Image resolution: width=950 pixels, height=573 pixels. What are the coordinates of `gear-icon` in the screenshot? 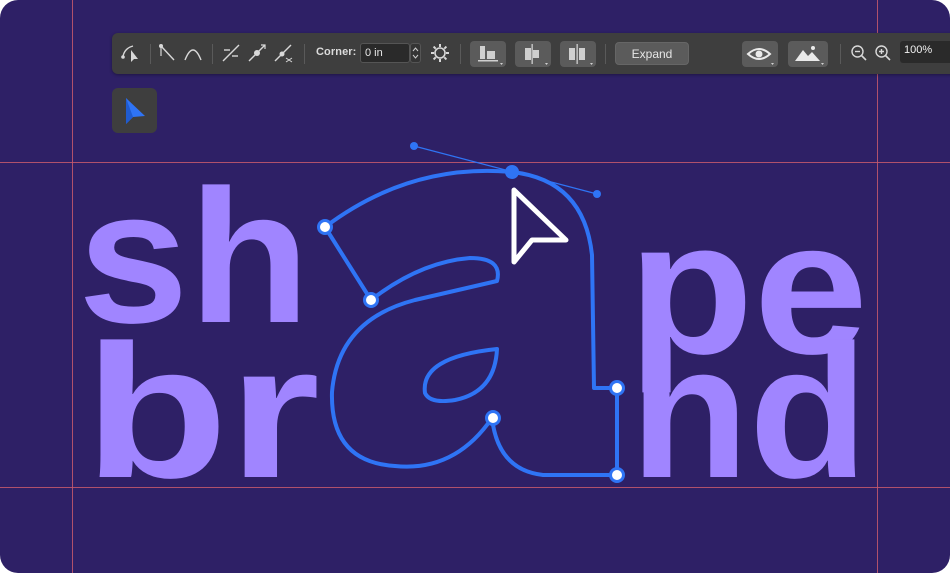 It's located at (440, 53).